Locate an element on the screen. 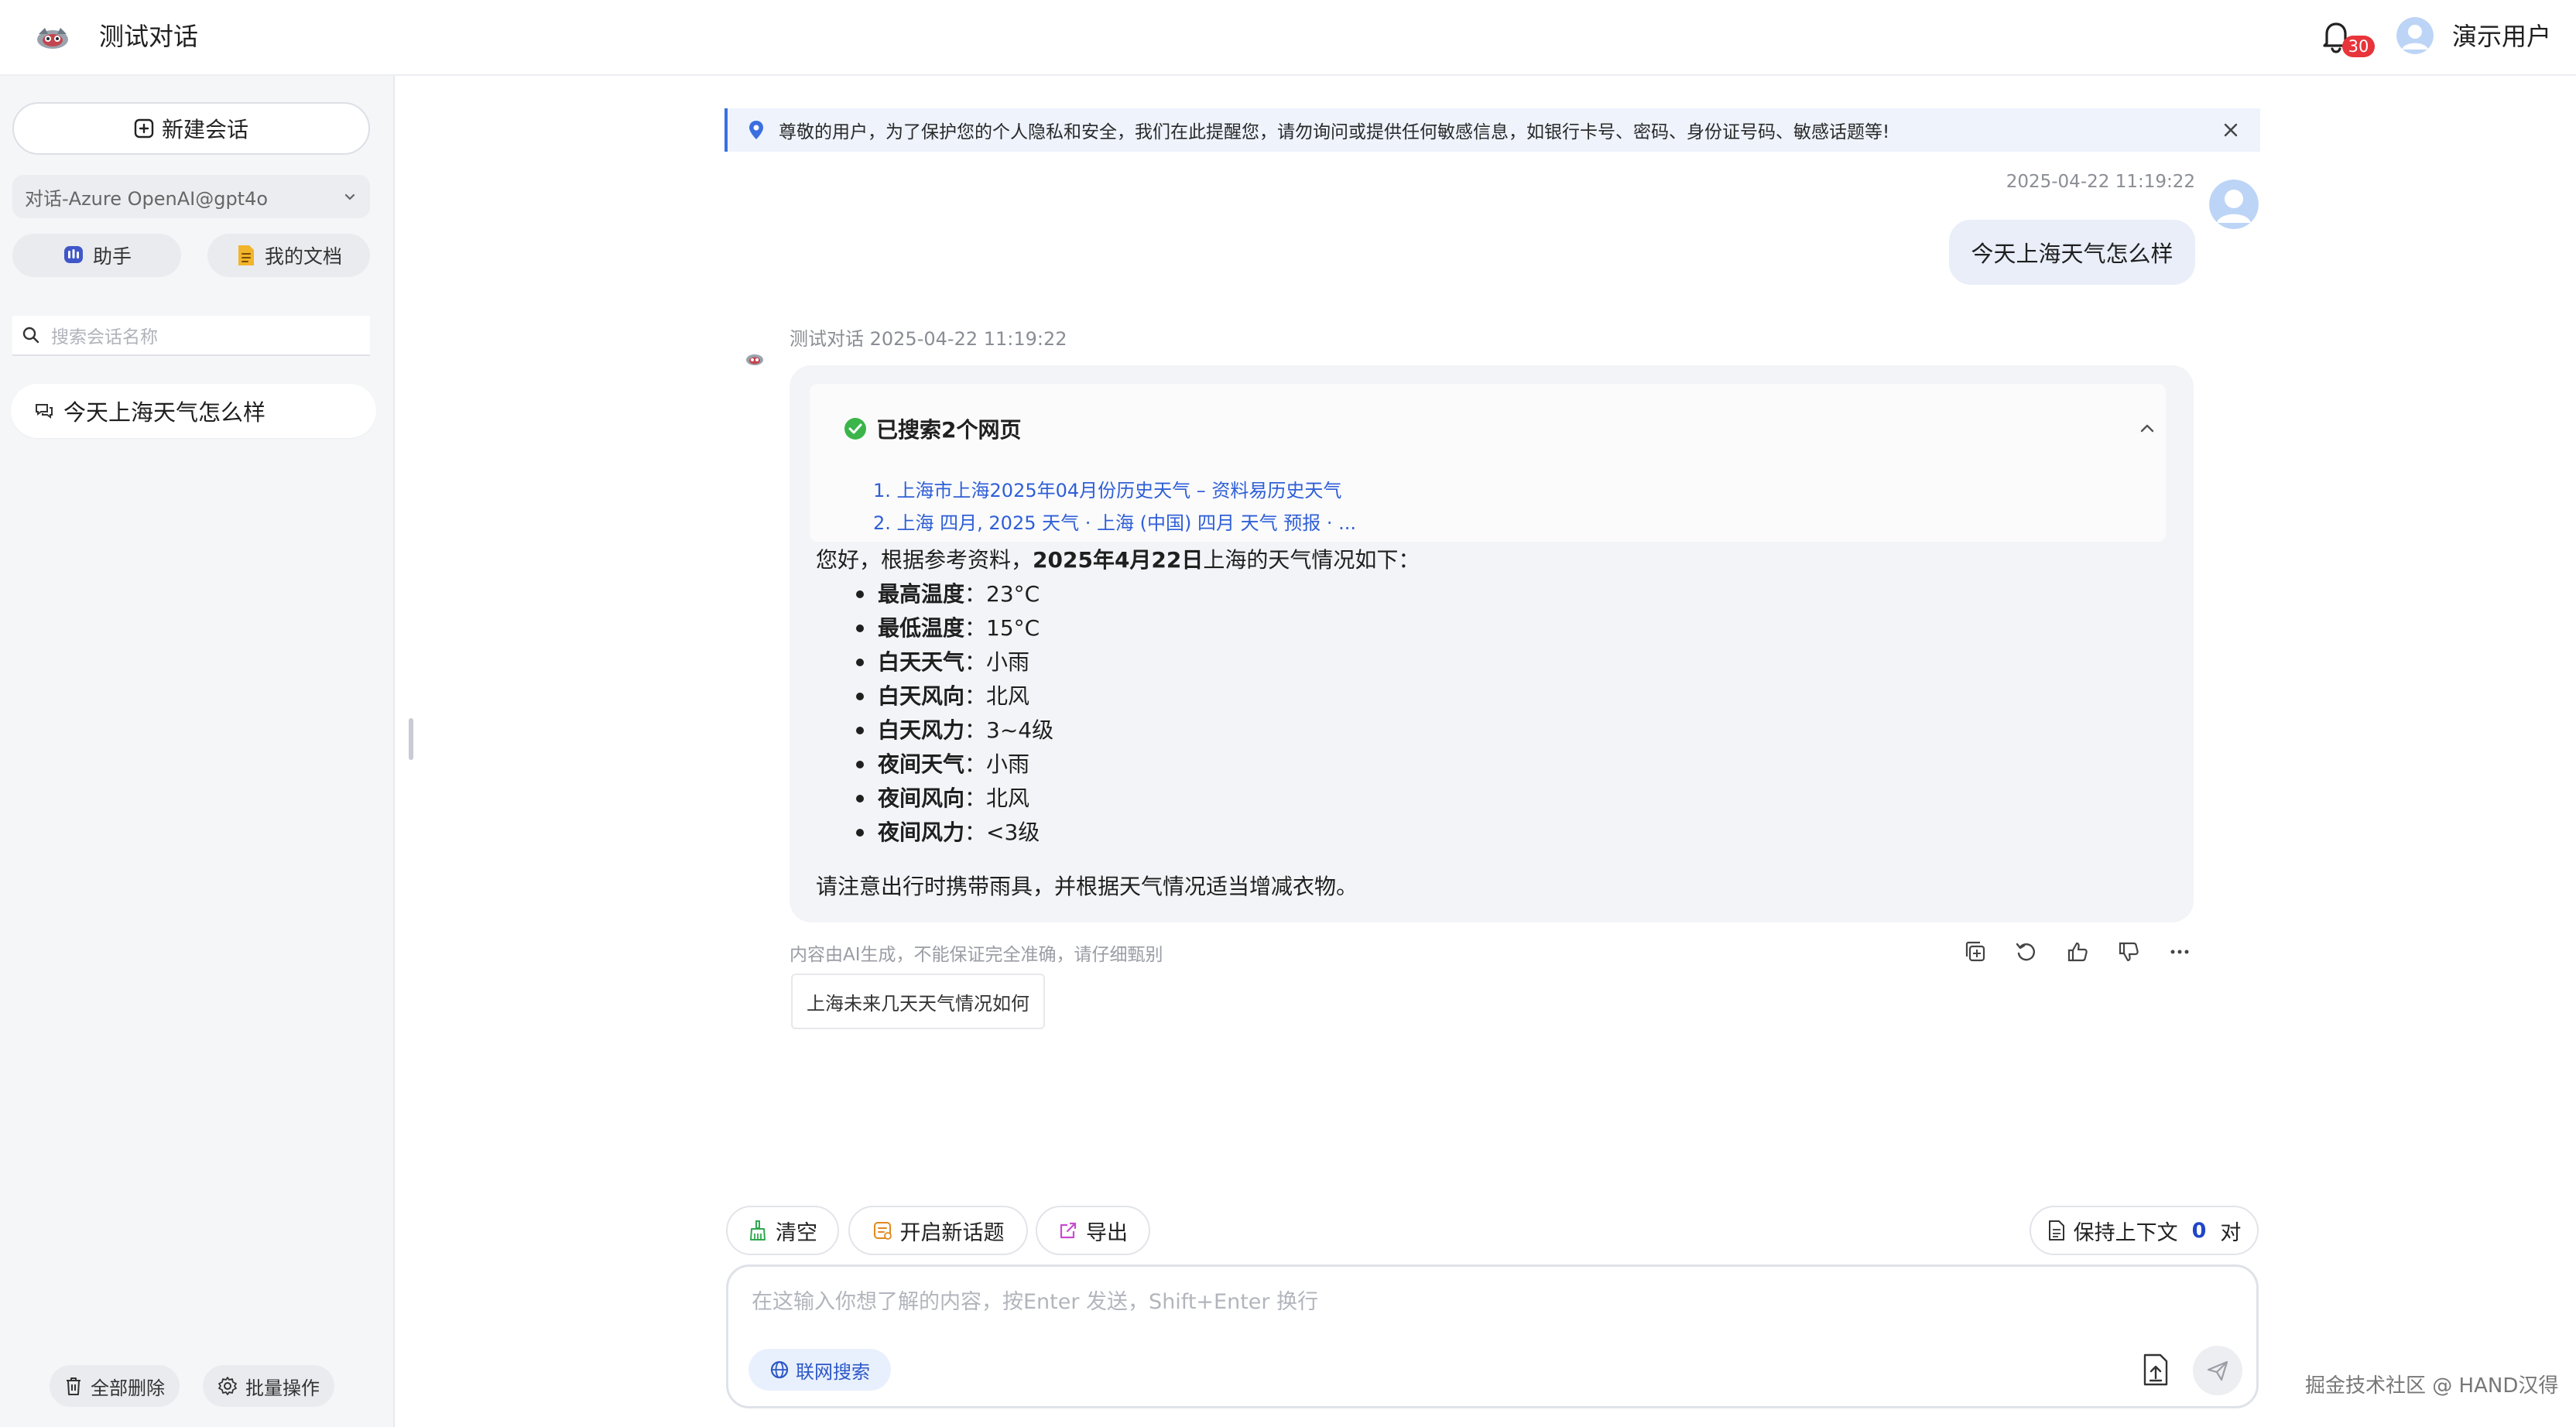 This screenshot has height=1427, width=2576. context-suffix: 对 is located at coordinates (2231, 1232).